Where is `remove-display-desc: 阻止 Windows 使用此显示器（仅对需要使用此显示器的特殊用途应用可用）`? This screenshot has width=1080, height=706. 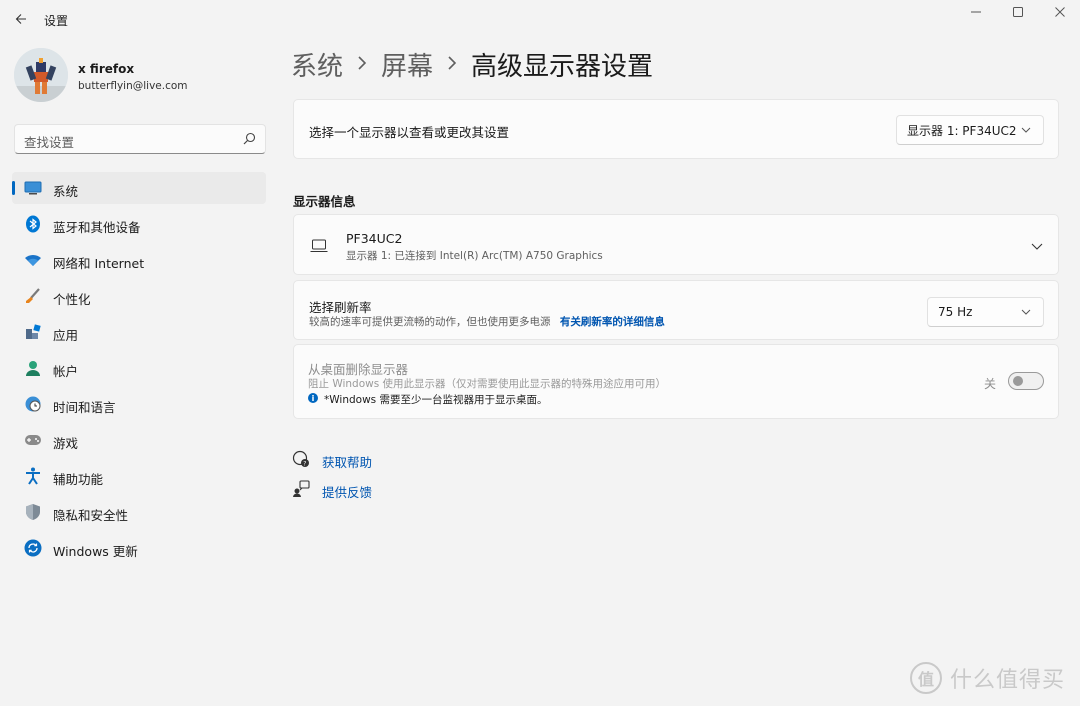
remove-display-desc: 阻止 Windows 使用此显示器（仅对需要使用此显示器的特殊用途应用可用） is located at coordinates (487, 384).